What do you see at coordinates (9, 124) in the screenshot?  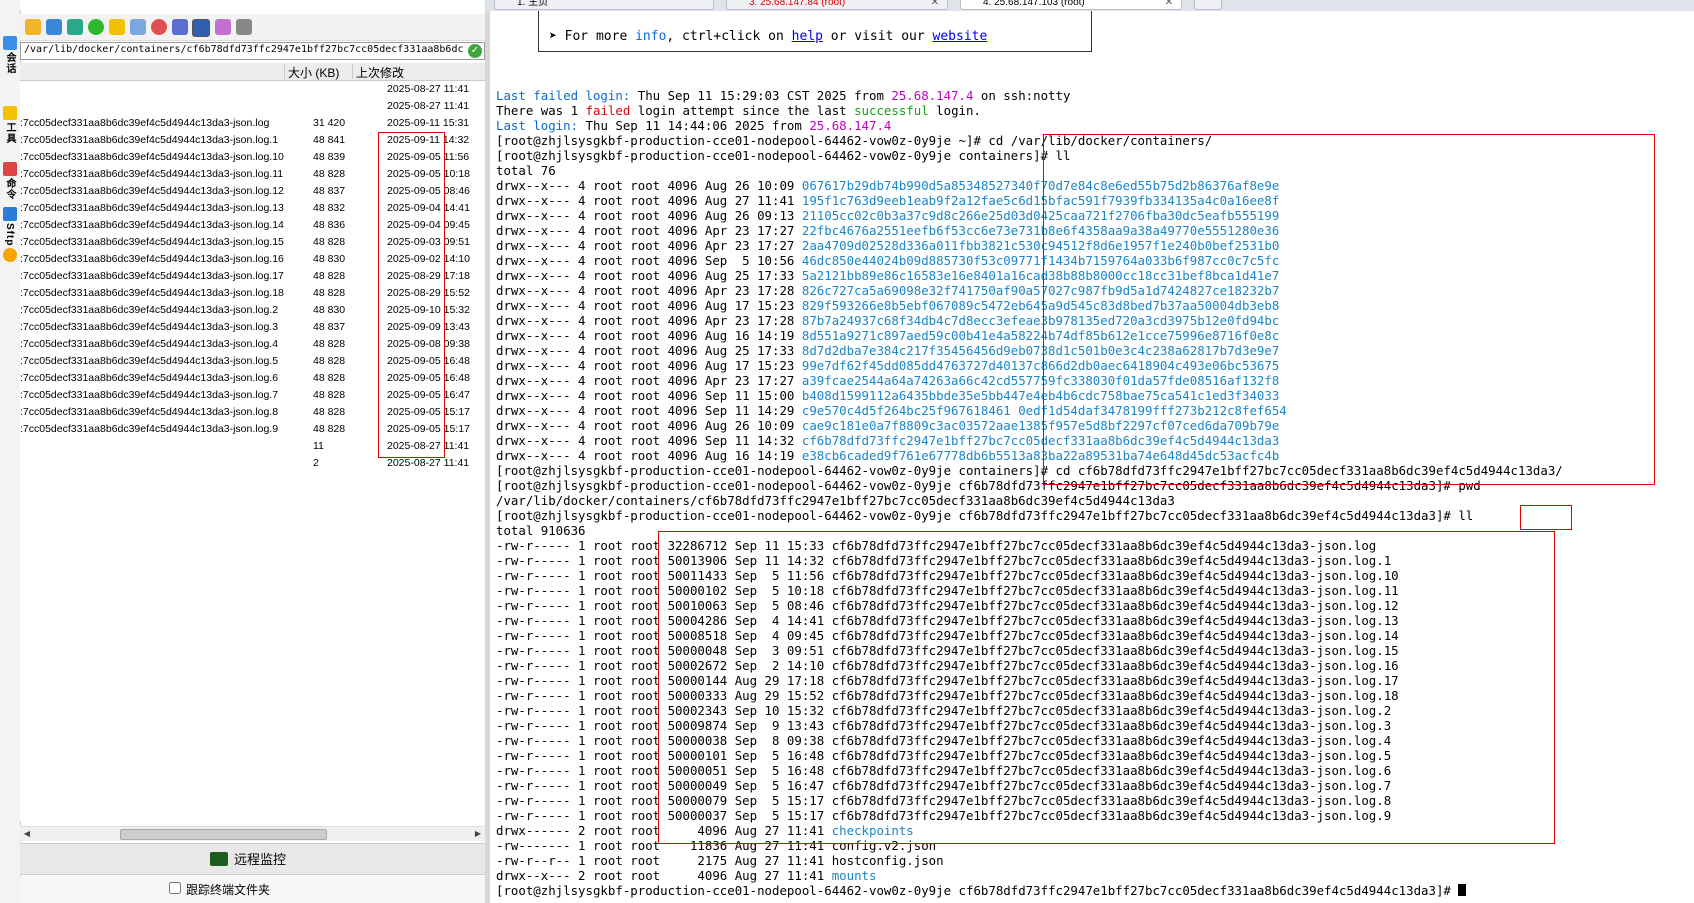 I see `side-tab-tools: 工具` at bounding box center [9, 124].